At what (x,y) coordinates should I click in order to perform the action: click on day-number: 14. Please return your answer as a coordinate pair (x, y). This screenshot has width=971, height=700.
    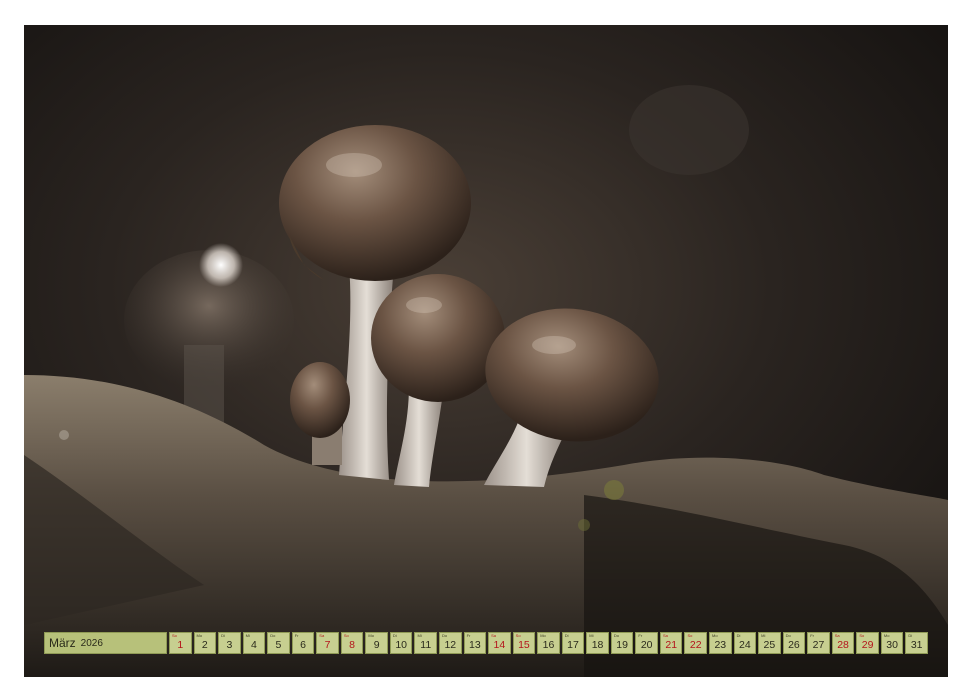
    Looking at the image, I should click on (499, 645).